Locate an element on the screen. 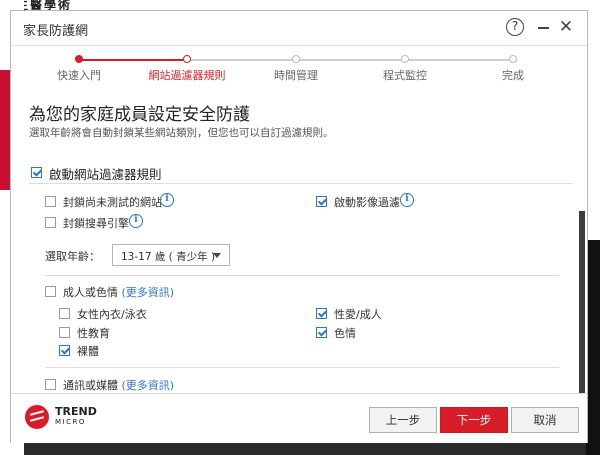 The height and width of the screenshot is (455, 600). footer-bar: TREND MICRO 上一步 下一步 取消 is located at coordinates (299, 418).